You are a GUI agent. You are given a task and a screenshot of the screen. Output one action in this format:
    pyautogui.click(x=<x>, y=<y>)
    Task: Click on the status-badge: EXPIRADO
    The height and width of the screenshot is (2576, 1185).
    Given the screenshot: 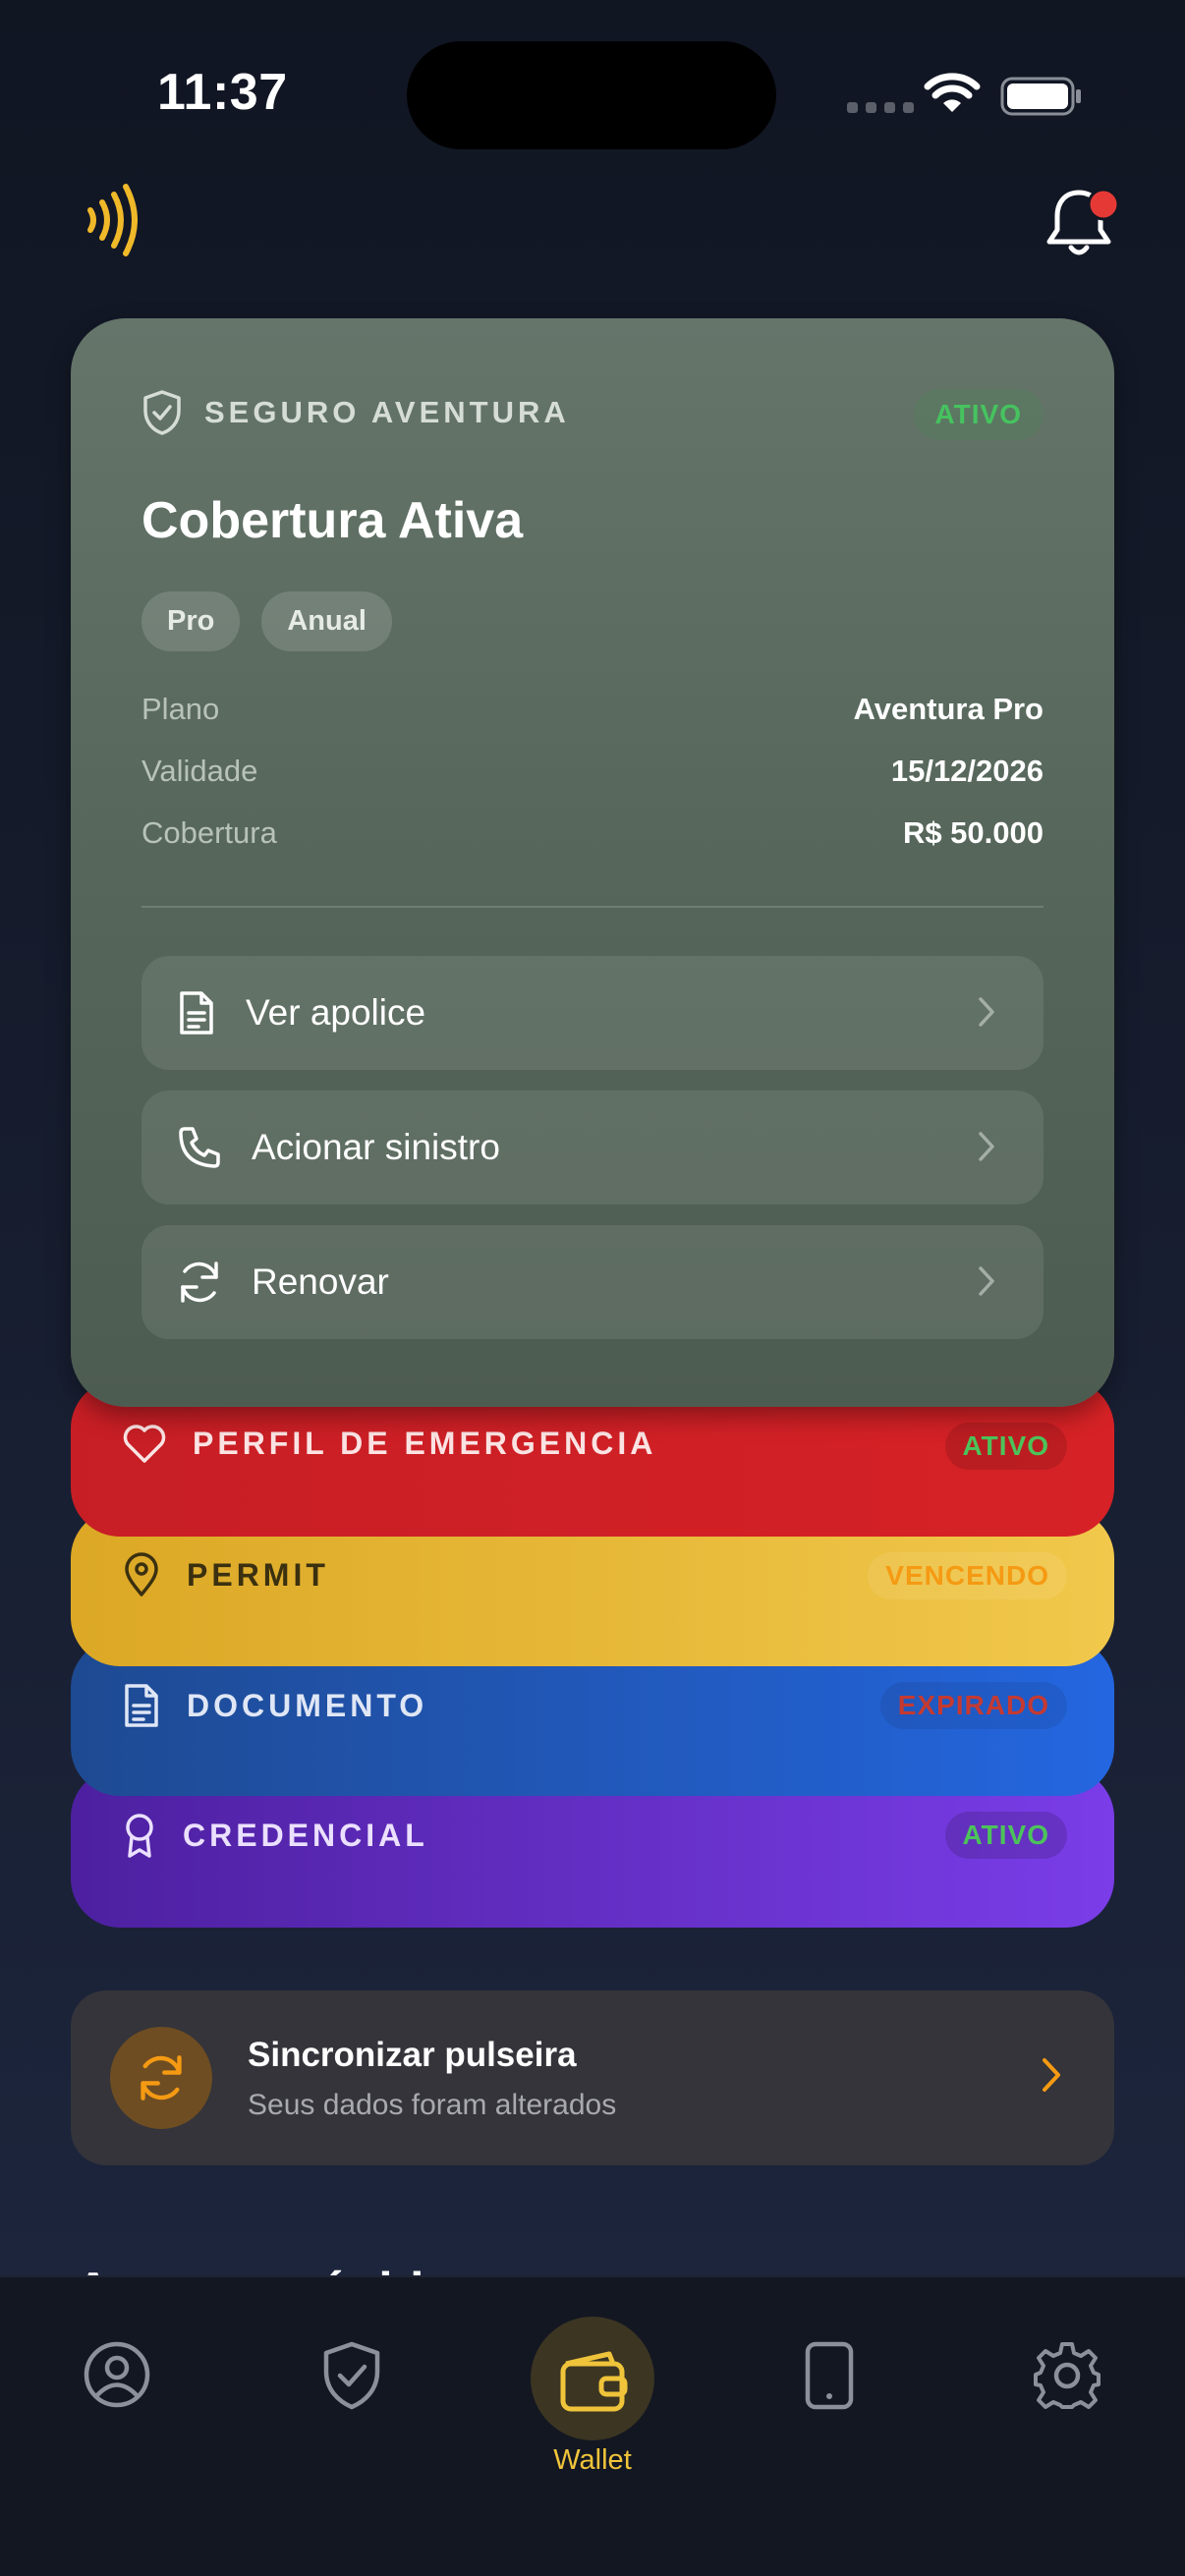 What is the action you would take?
    pyautogui.click(x=973, y=1705)
    